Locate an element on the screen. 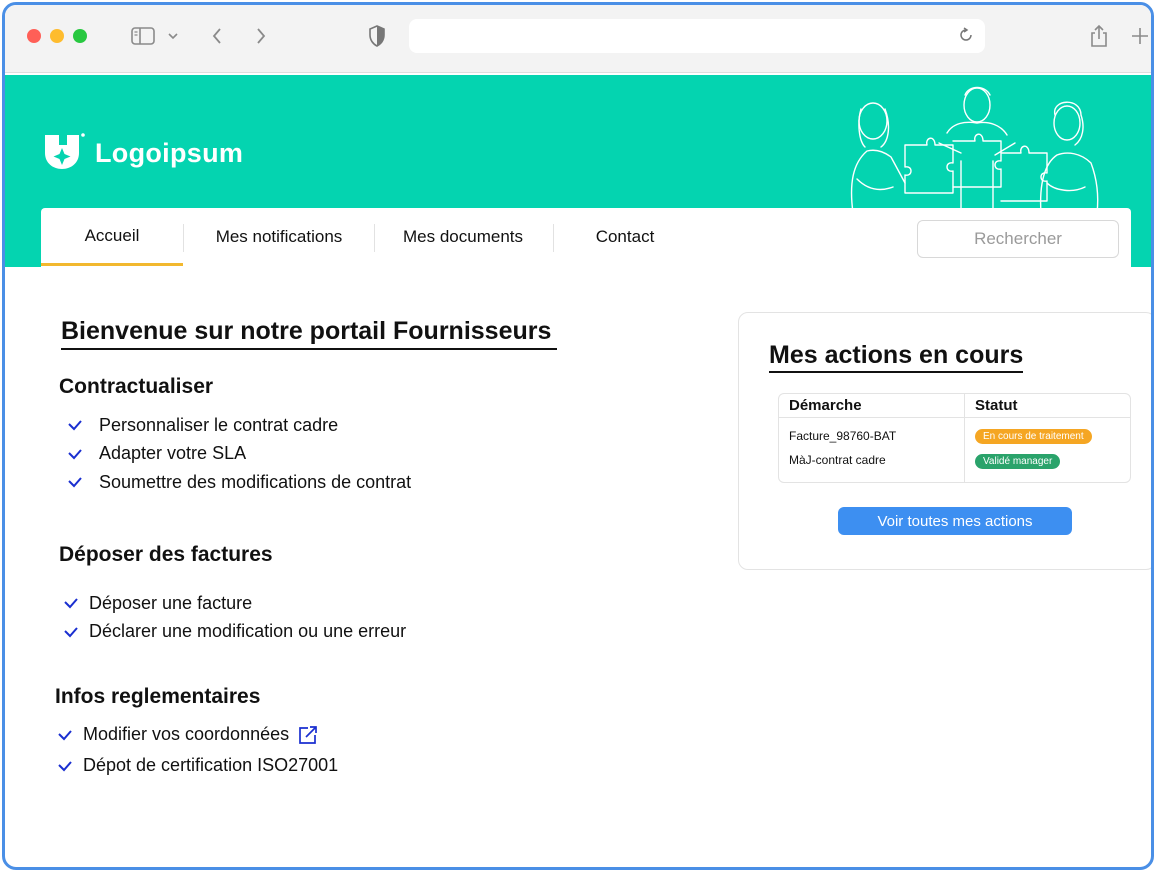  list-item: Déposer une facture is located at coordinates (234, 603).